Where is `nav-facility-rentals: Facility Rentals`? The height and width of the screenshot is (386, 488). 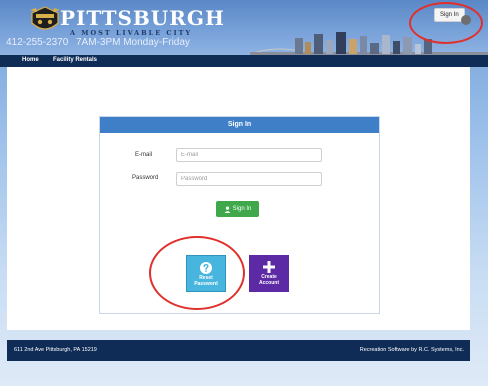
nav-facility-rentals: Facility Rentals is located at coordinates (75, 60).